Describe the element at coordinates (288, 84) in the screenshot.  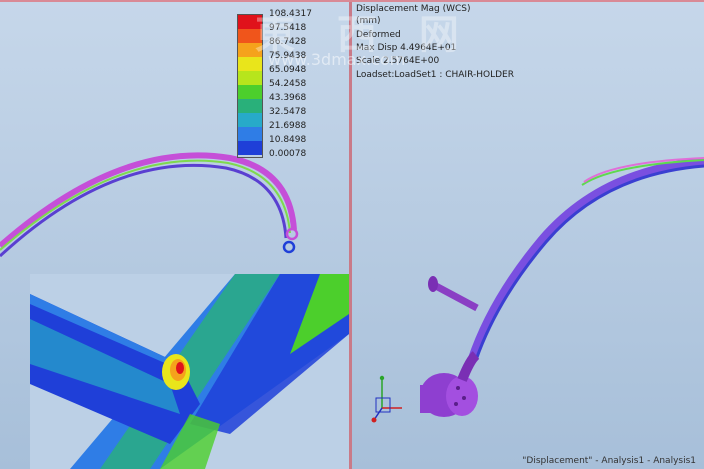
I see `legend-label-5: 54.2458` at that location.